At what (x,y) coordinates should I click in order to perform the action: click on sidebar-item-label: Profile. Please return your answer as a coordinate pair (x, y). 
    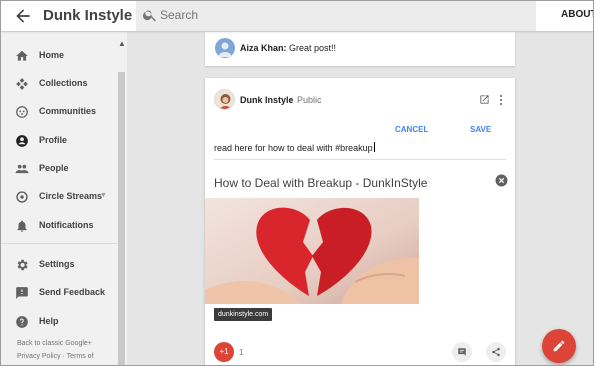
    Looking at the image, I should click on (53, 140).